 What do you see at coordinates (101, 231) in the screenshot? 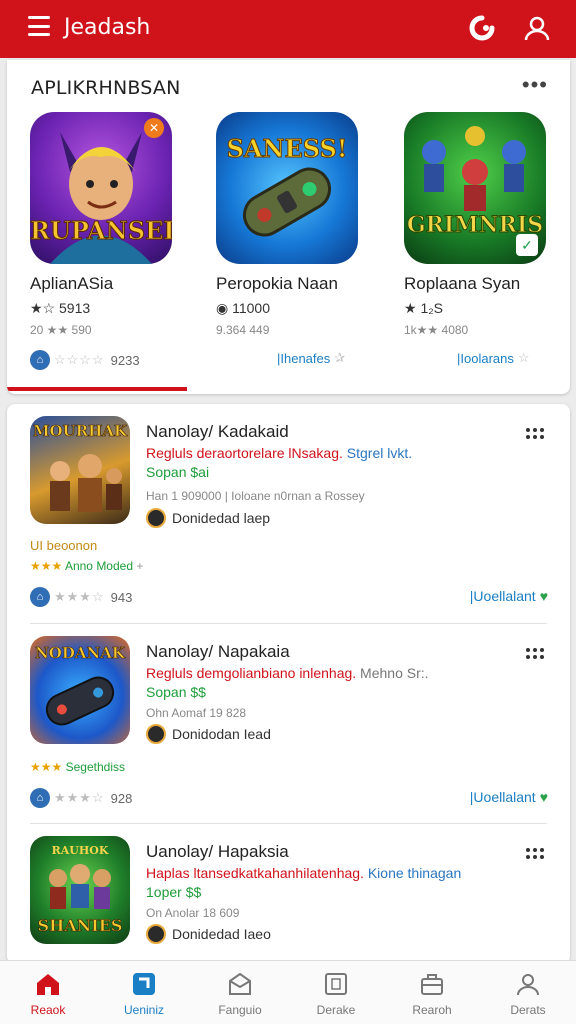
I see `art-title: RUPANSEI` at bounding box center [101, 231].